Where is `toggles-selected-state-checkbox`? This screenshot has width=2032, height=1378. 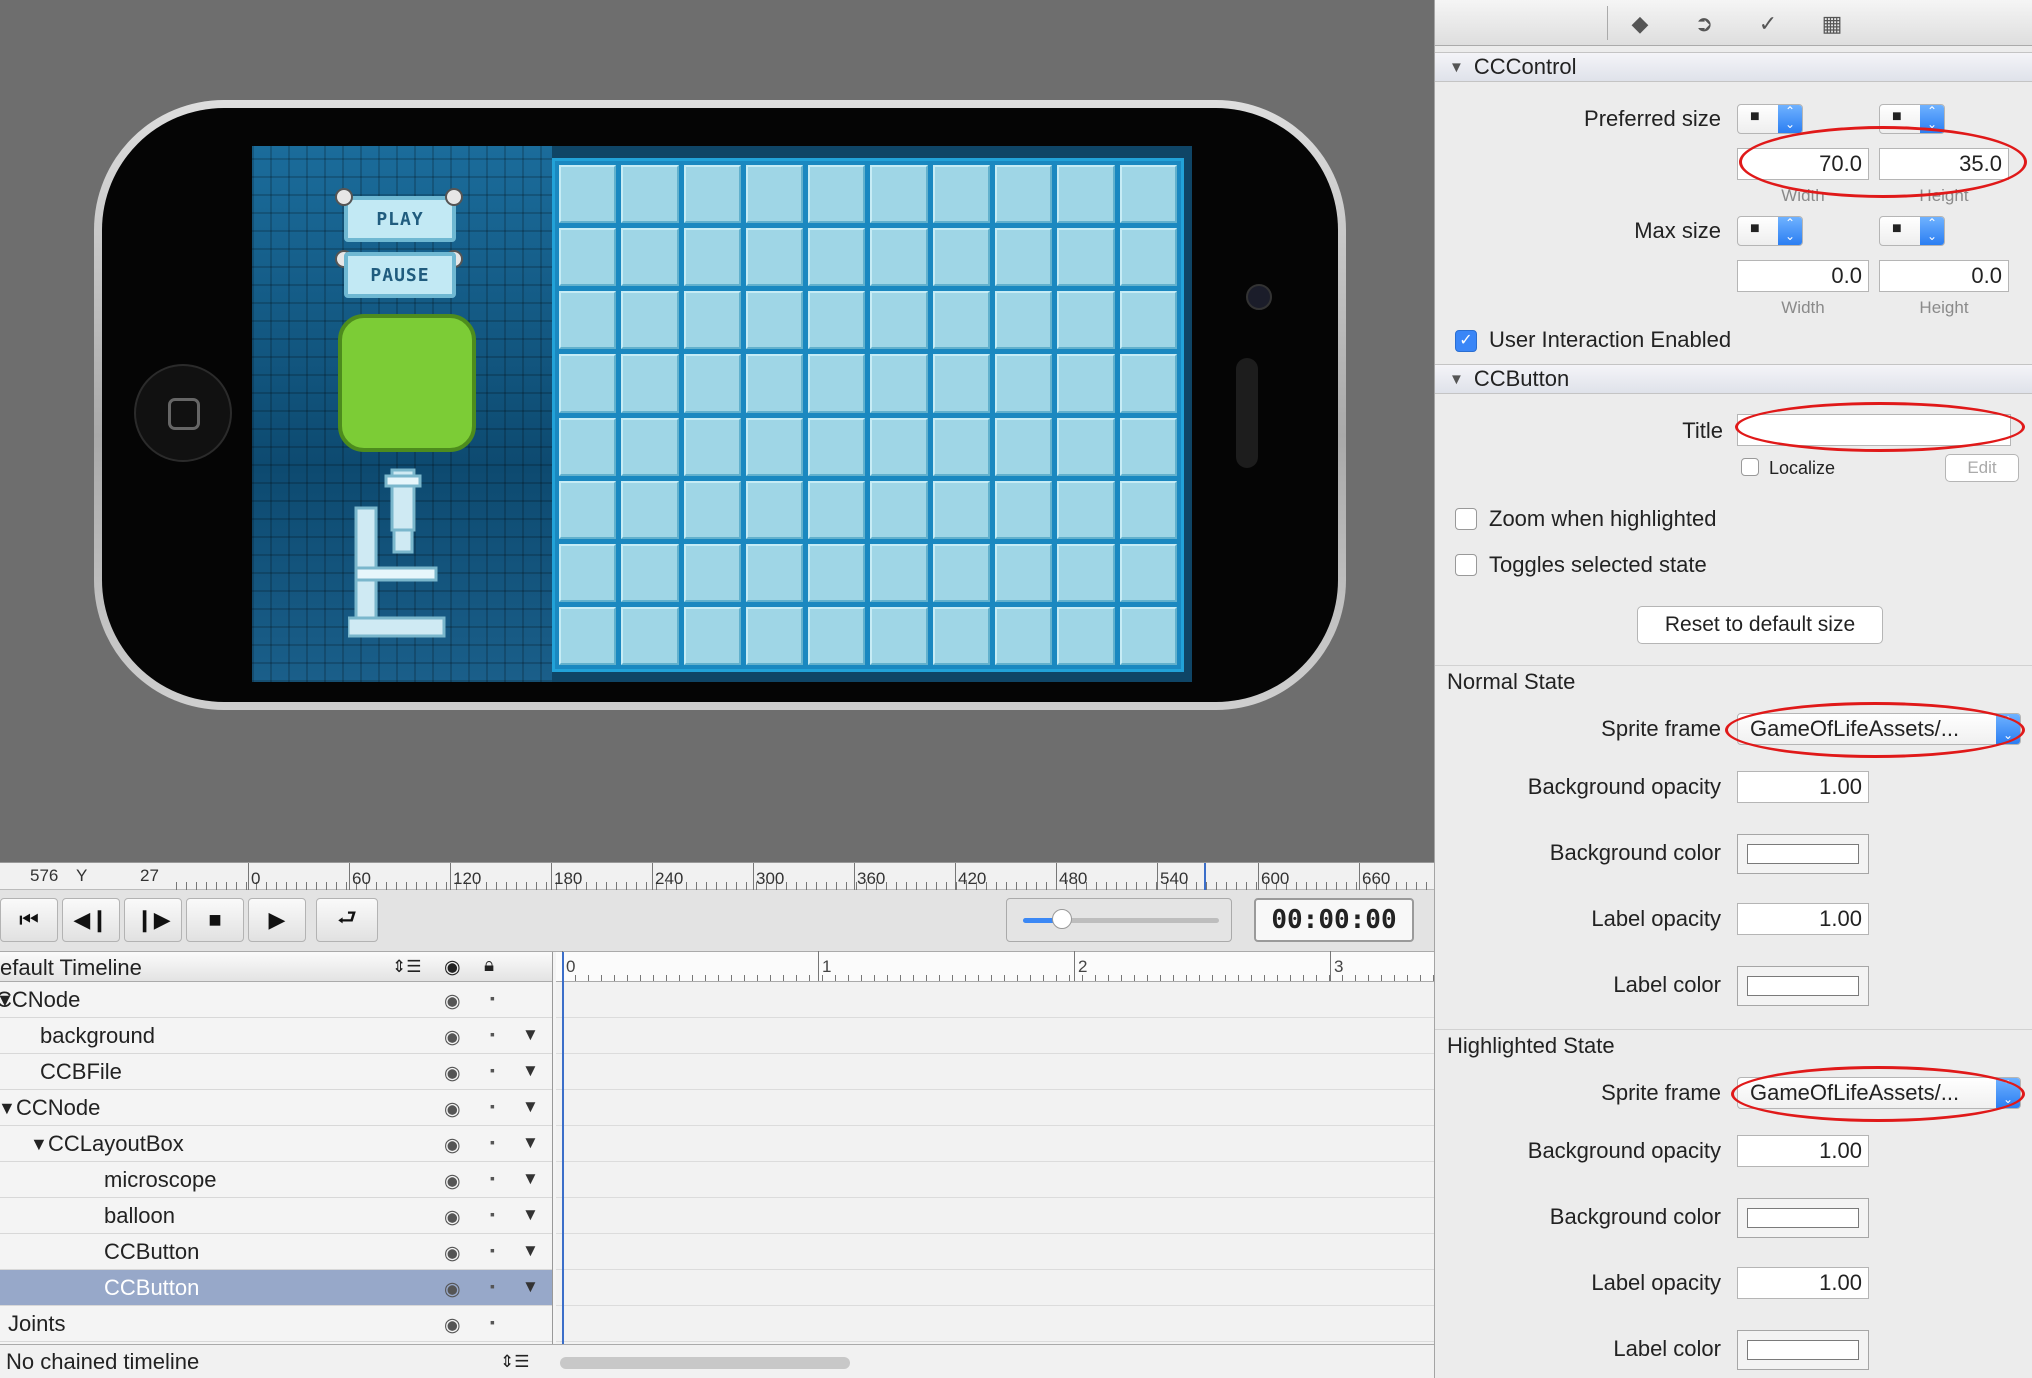 toggles-selected-state-checkbox is located at coordinates (1466, 565).